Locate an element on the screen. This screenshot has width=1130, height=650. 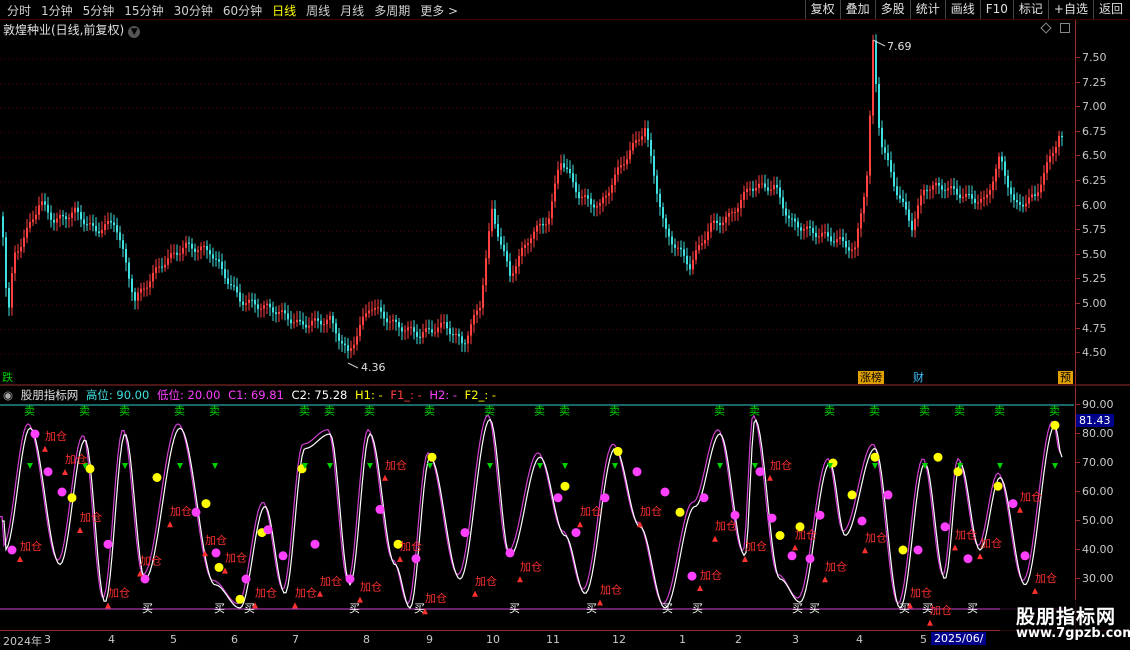
indicator-f1: F1_: - is located at coordinates (406, 395).